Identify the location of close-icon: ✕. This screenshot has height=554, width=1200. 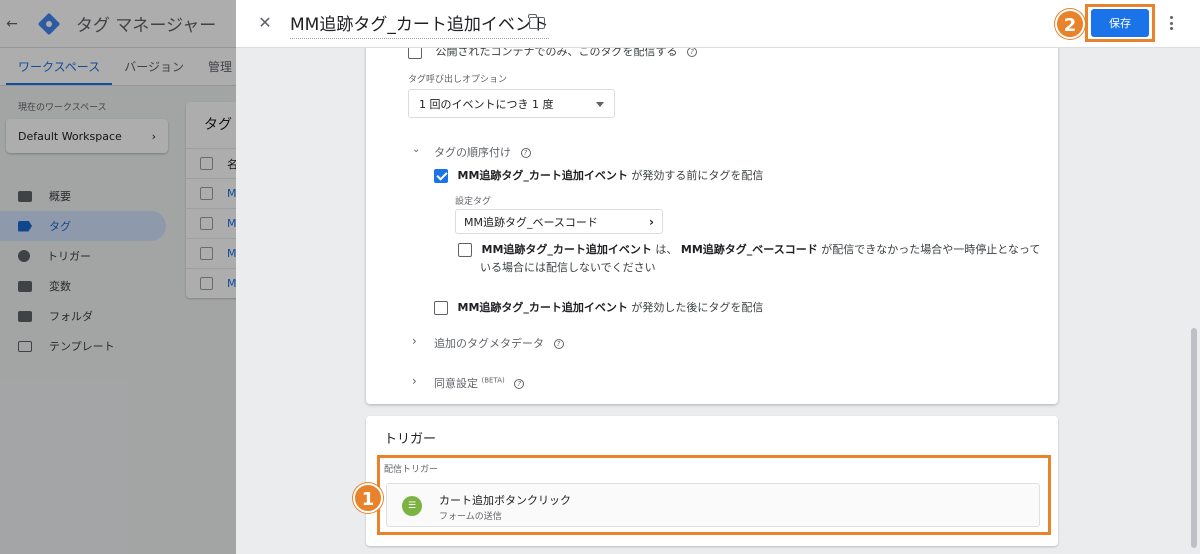
(265, 23).